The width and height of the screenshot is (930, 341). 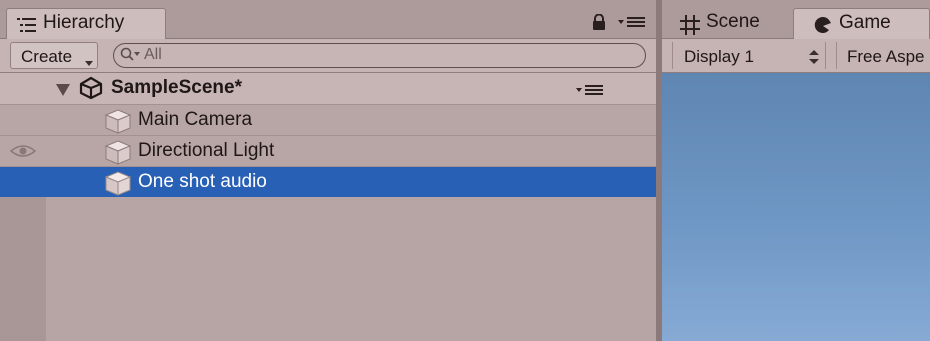 What do you see at coordinates (328, 119) in the screenshot?
I see `hierarchy-item-main-camera: Main Camera` at bounding box center [328, 119].